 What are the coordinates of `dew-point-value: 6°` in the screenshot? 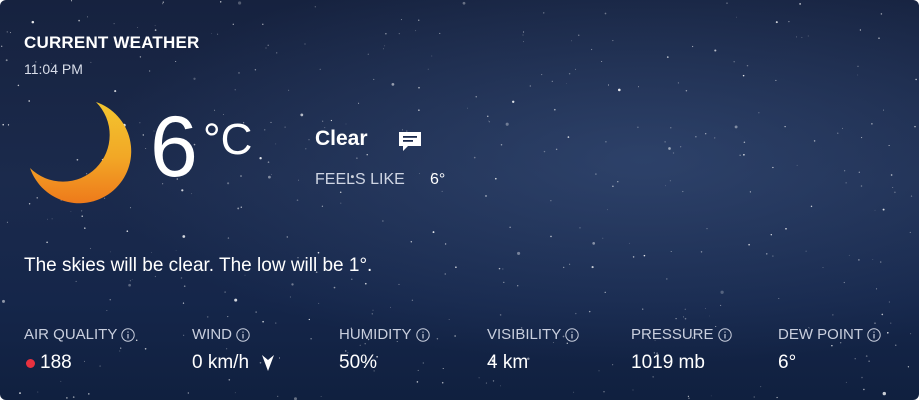 It's located at (787, 362).